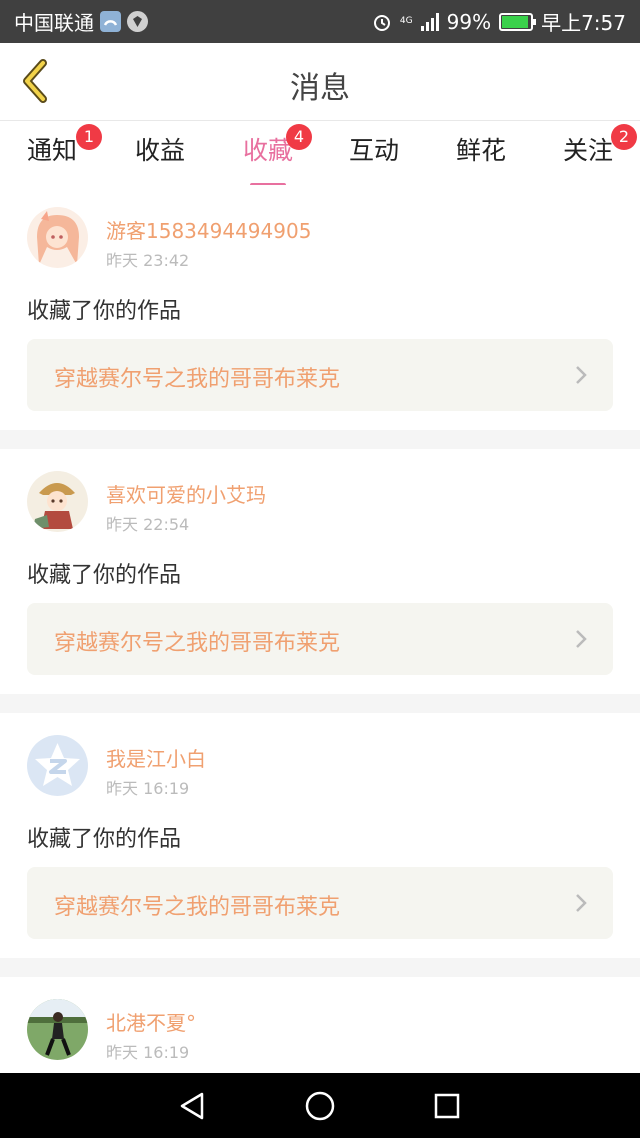 The height and width of the screenshot is (1138, 640). I want to click on status-bar: 中国联通 4G 99% 早上7:57, so click(320, 21).